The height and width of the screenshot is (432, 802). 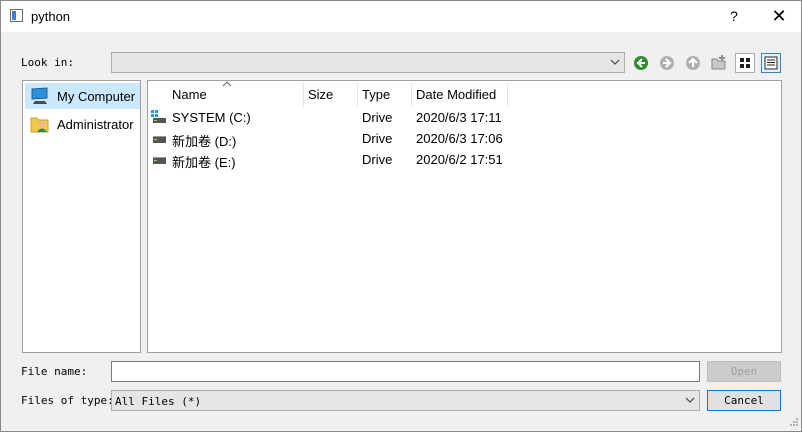 What do you see at coordinates (321, 94) in the screenshot?
I see `column-label: Size` at bounding box center [321, 94].